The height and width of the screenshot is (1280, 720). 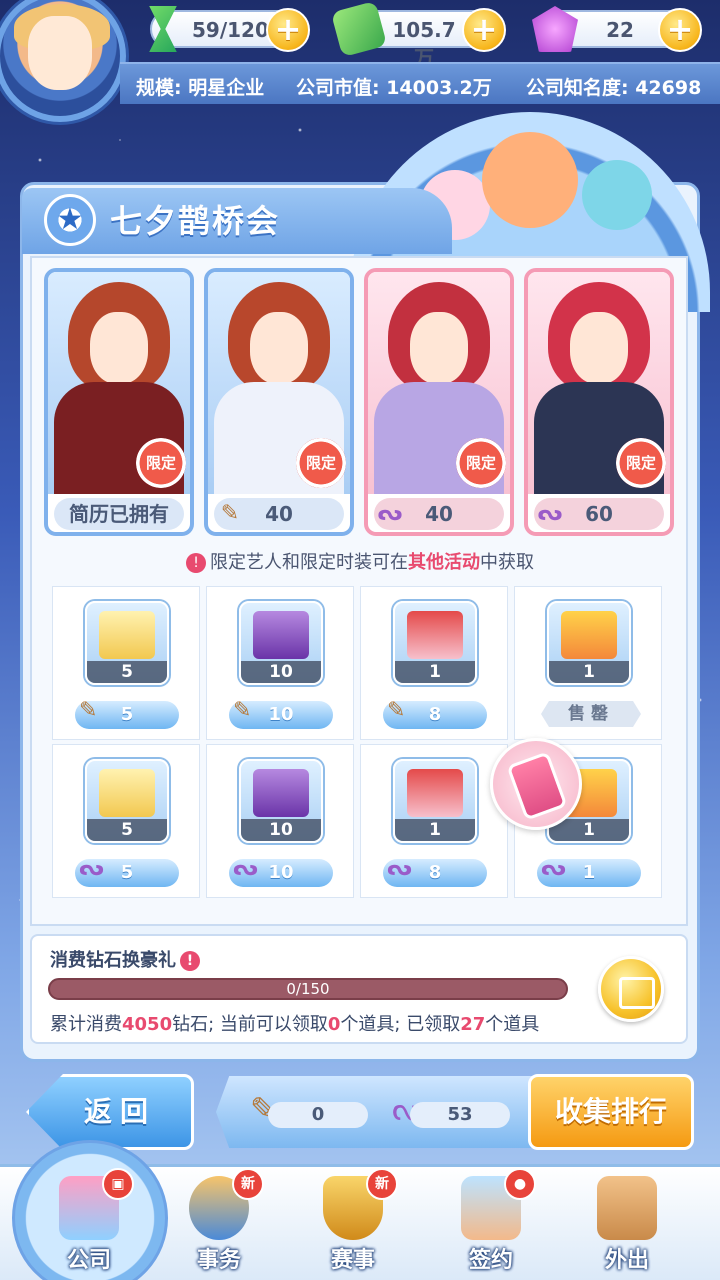 I want to click on company-market-value: 公司市值: 14003.2万, so click(x=394, y=88).